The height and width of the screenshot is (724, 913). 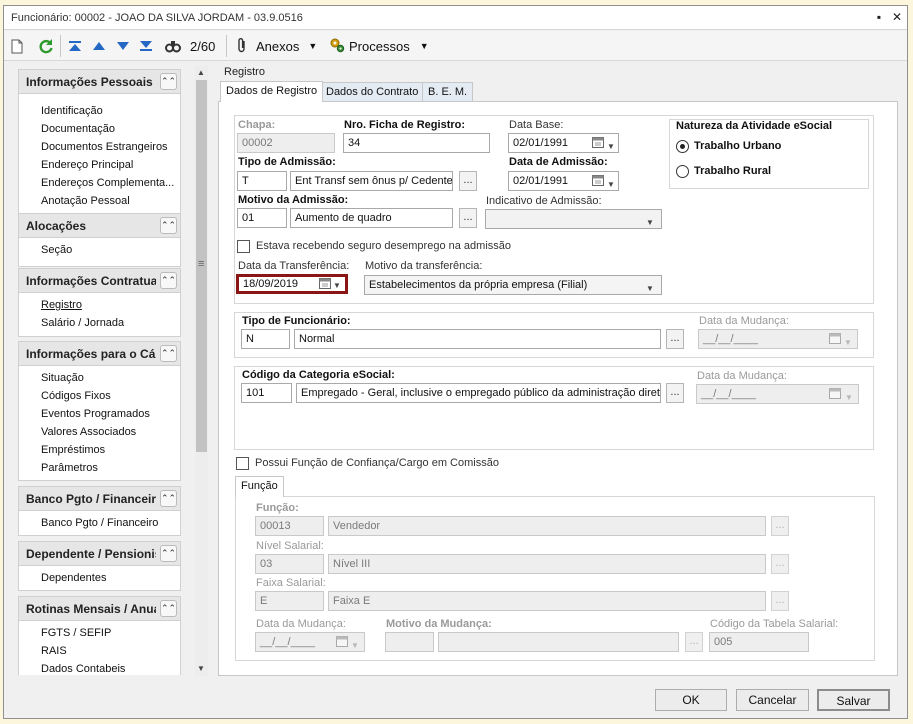 I want to click on save-button: Salvar, so click(x=853, y=700).